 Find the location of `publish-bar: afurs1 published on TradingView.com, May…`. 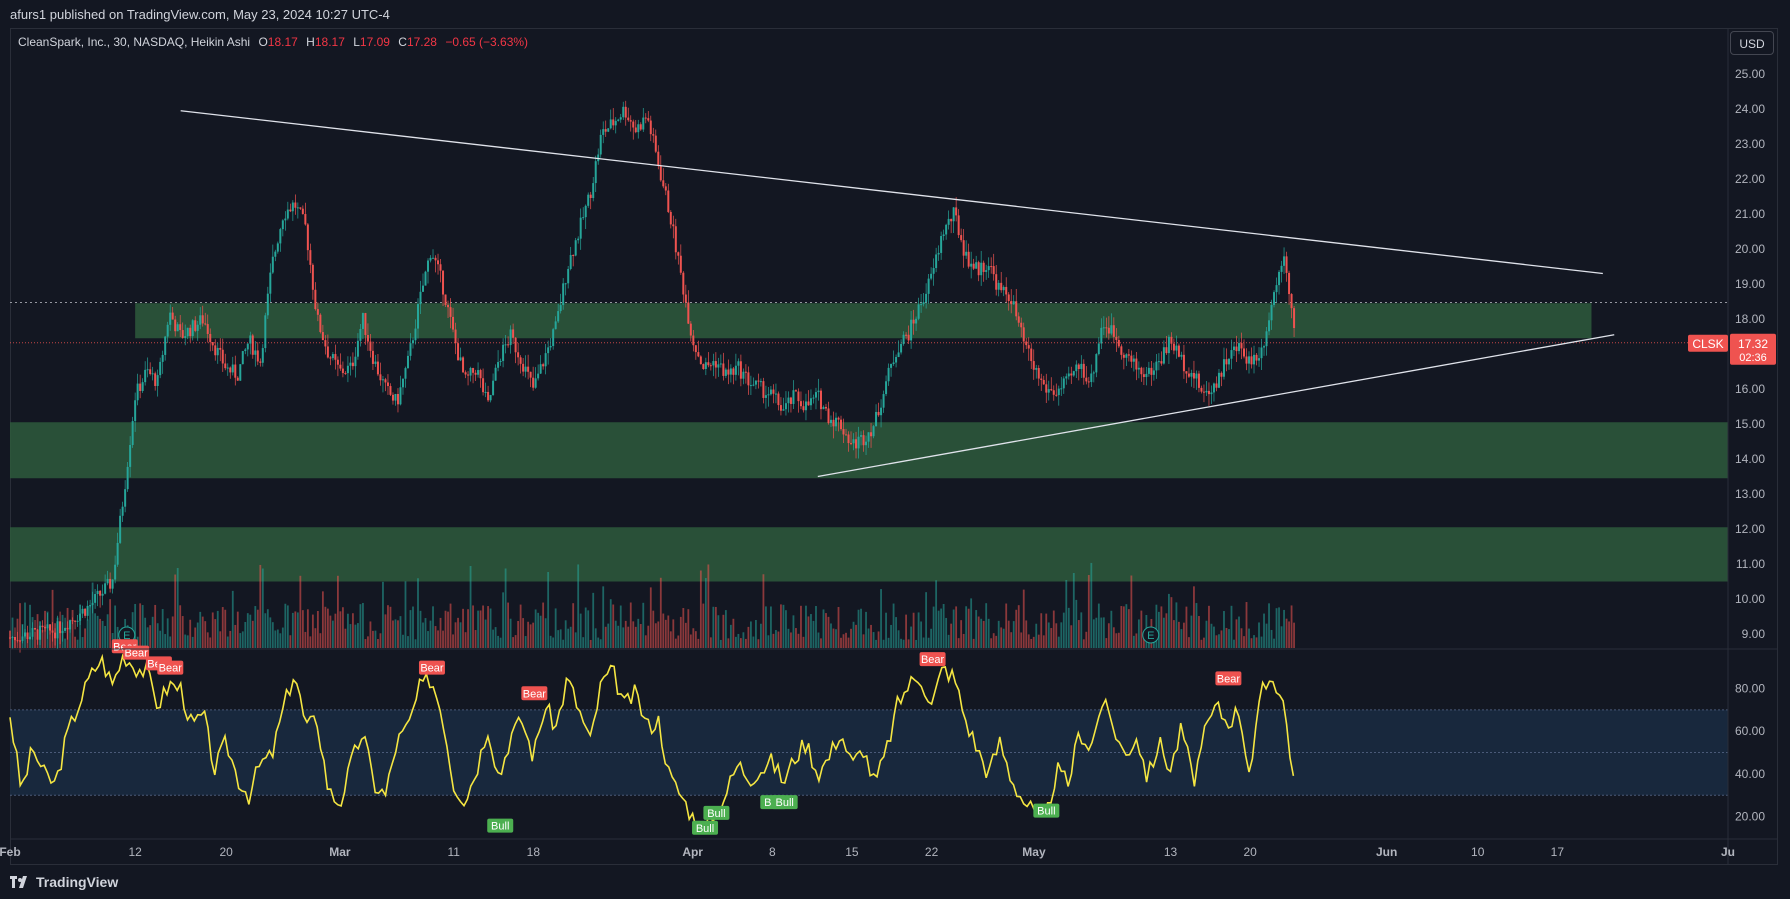

publish-bar: afurs1 published on TradingView.com, May… is located at coordinates (895, 14).